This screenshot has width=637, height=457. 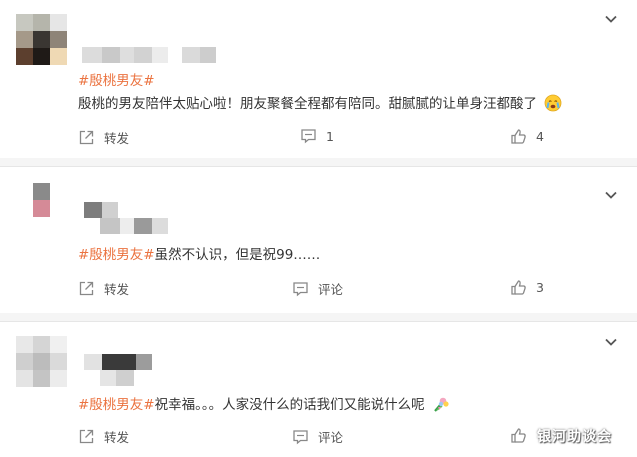 I want to click on comment-text: 殷桃的男友陪伴太贴心啦！朋友聚餐全程都有陪同。甜腻腻的让单身汪都酸了, so click(x=320, y=104).